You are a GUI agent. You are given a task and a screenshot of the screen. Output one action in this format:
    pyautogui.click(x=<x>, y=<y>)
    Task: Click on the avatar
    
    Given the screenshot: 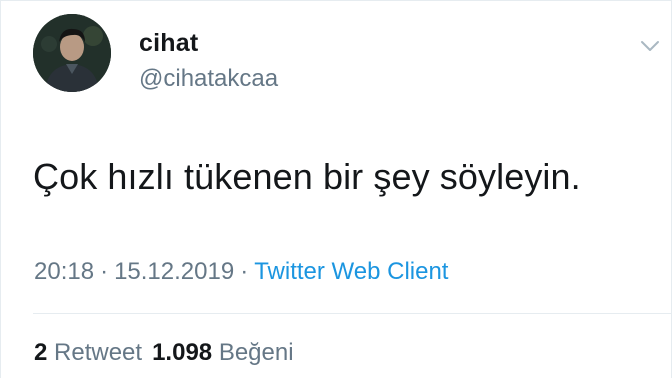 What is the action you would take?
    pyautogui.click(x=72, y=53)
    